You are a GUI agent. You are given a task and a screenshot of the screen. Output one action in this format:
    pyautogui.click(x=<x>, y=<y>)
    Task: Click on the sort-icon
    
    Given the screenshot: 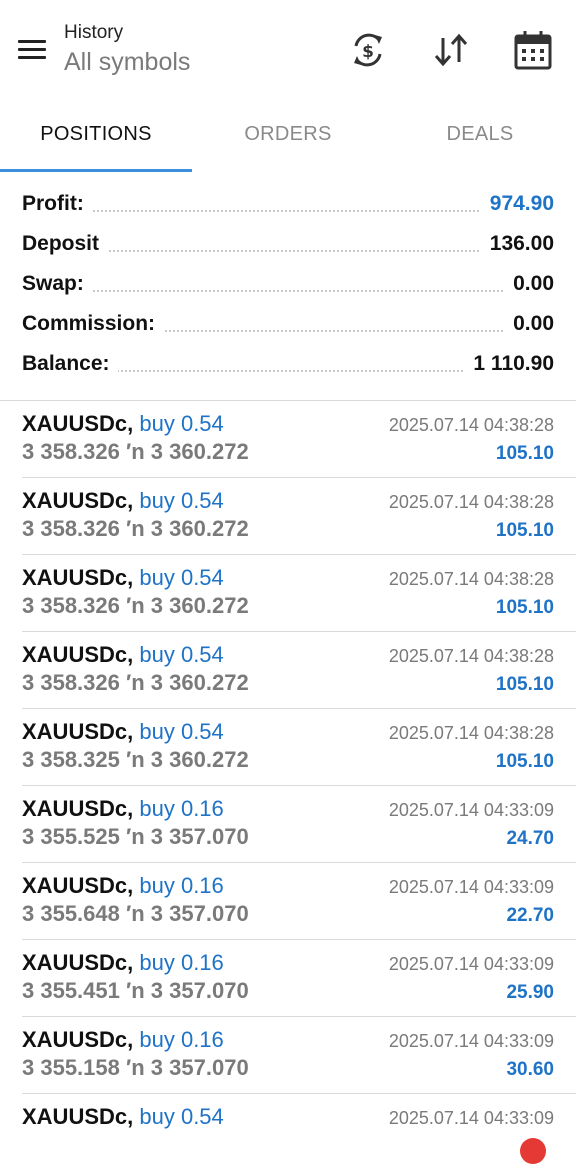 What is the action you would take?
    pyautogui.click(x=451, y=50)
    